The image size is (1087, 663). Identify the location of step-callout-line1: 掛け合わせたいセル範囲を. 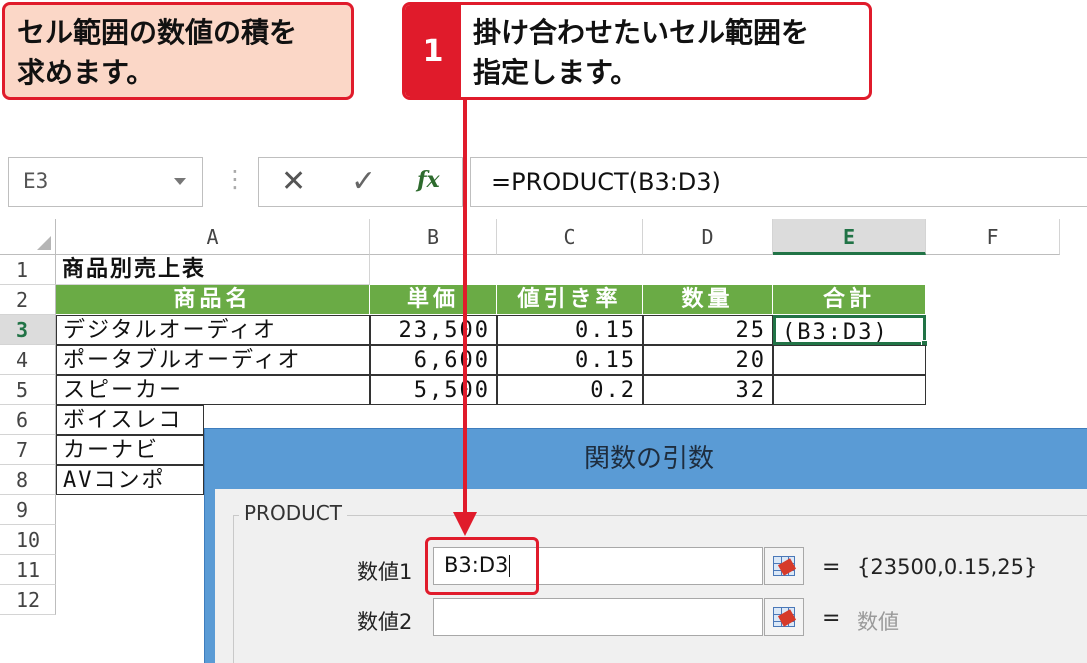
(641, 32).